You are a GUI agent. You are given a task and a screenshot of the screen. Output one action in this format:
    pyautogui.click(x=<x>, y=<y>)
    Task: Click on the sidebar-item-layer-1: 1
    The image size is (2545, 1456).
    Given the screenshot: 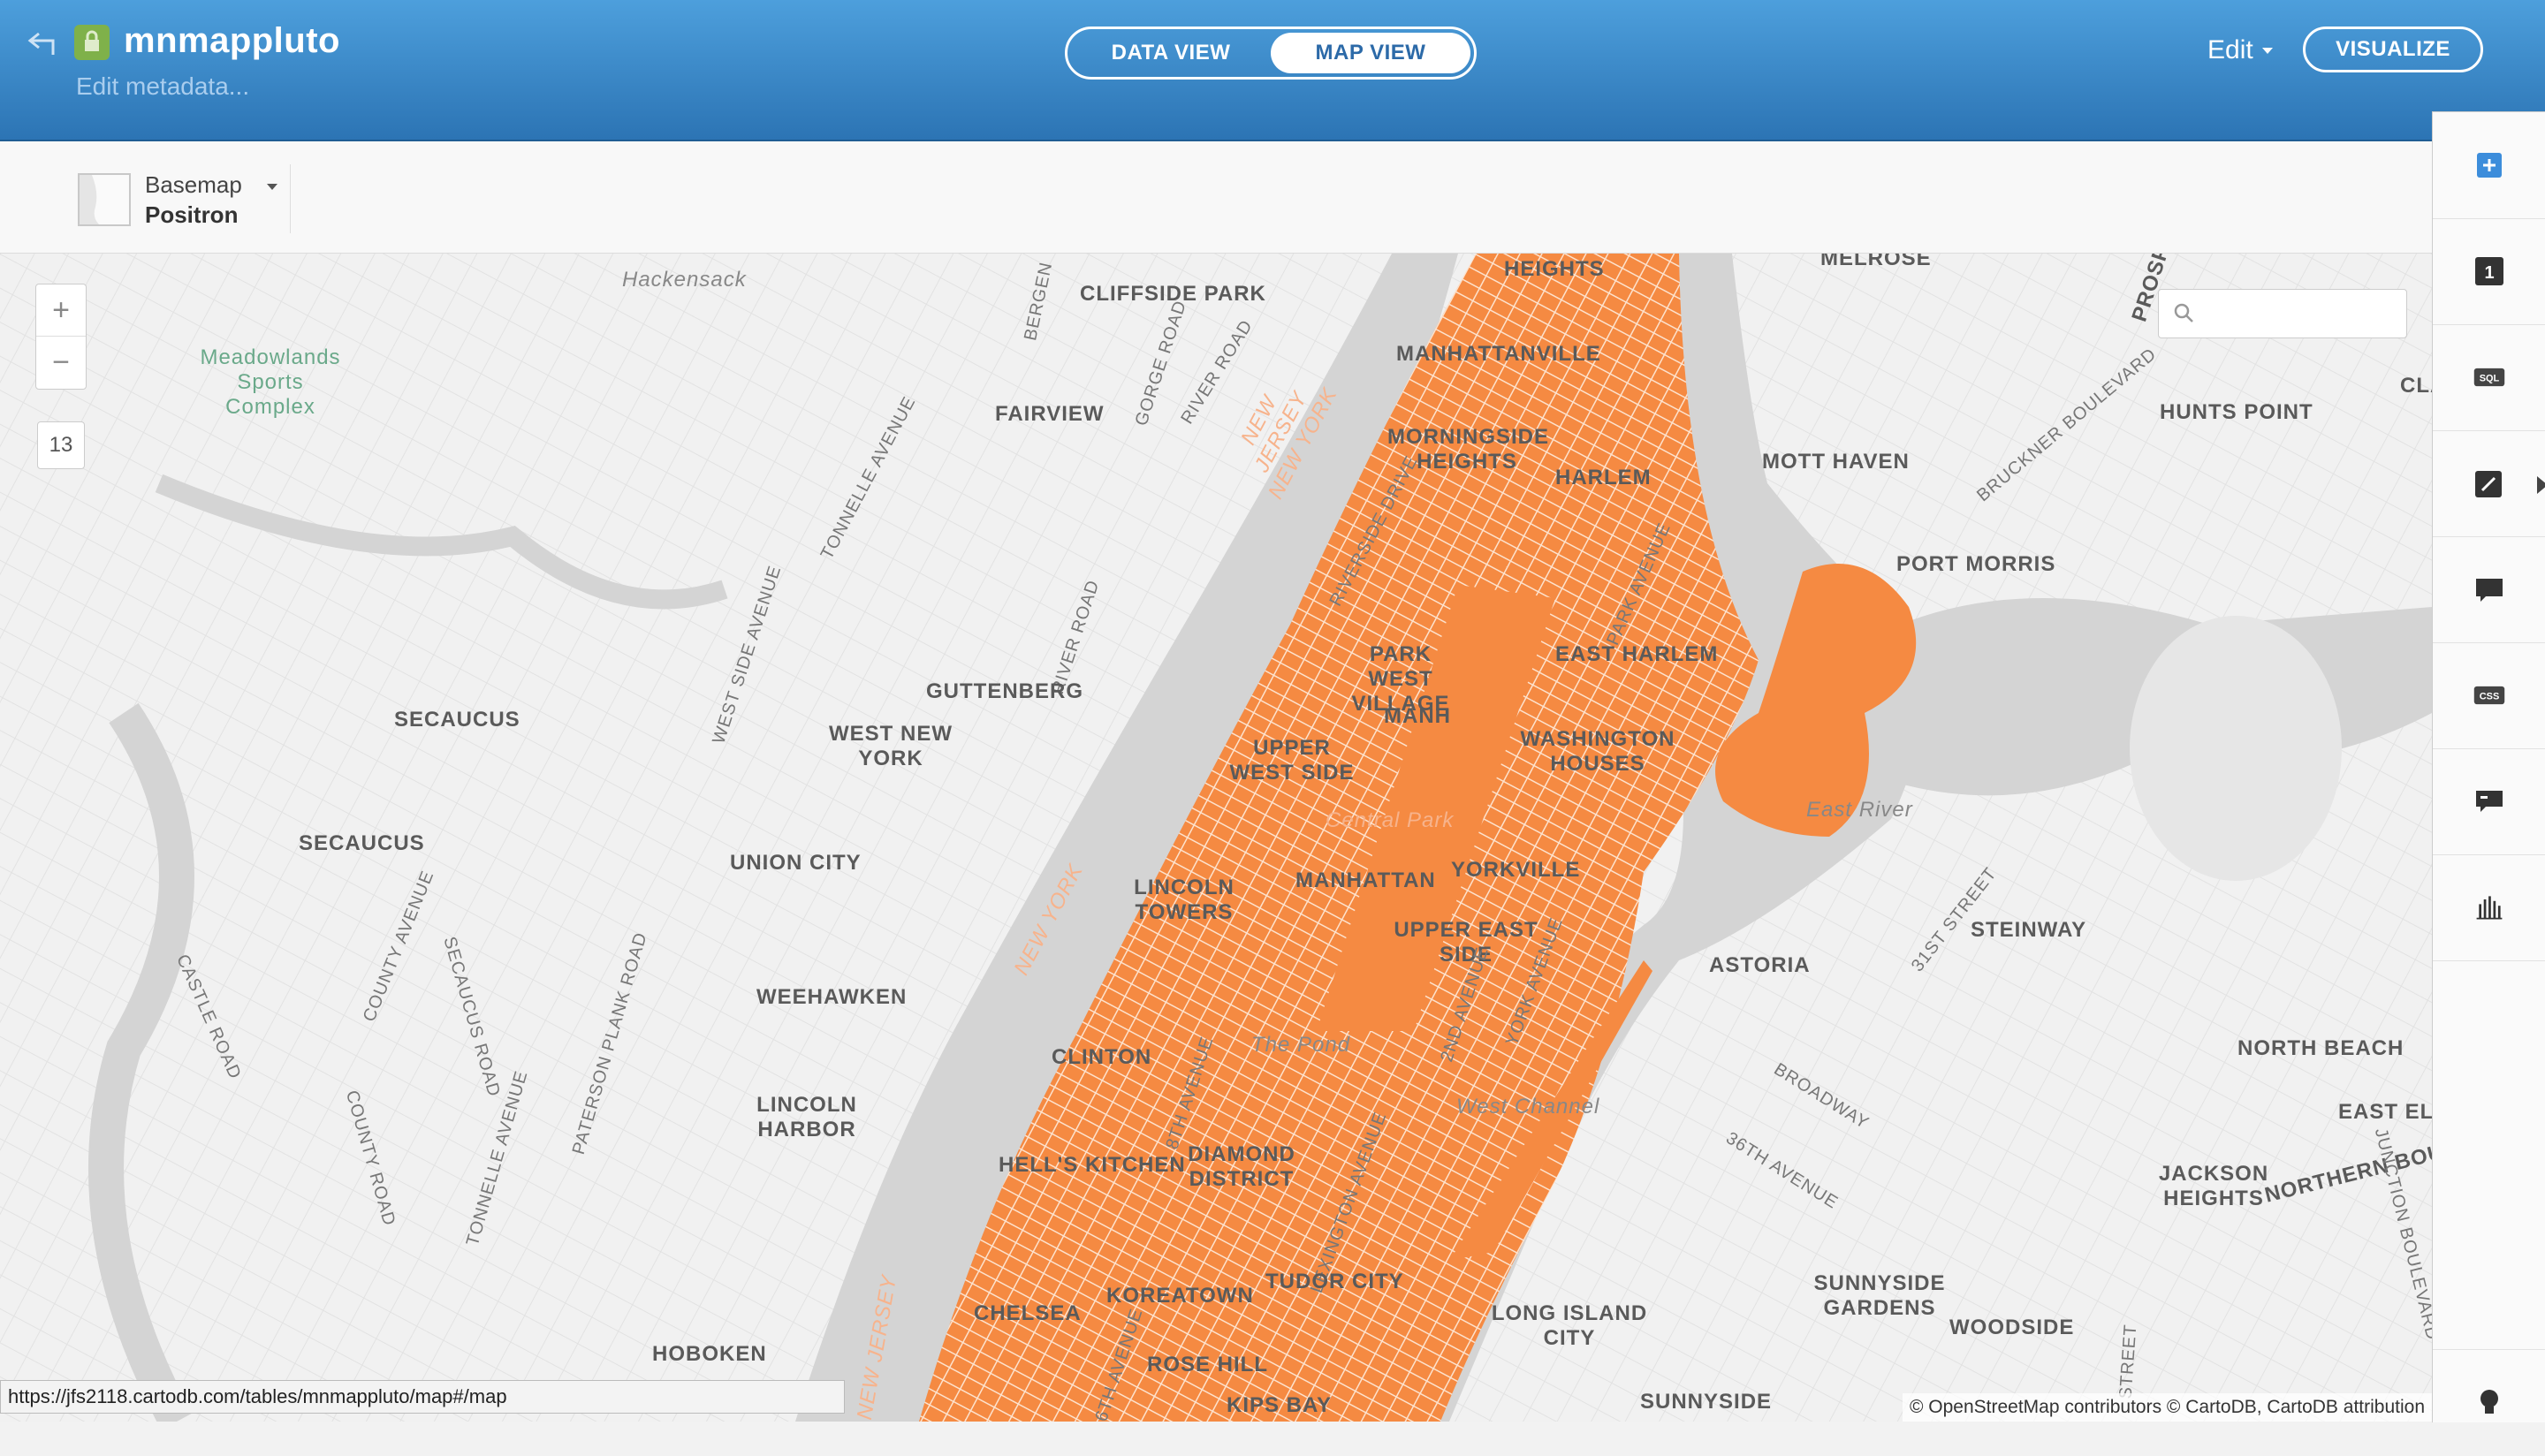 What is the action you would take?
    pyautogui.click(x=2489, y=271)
    